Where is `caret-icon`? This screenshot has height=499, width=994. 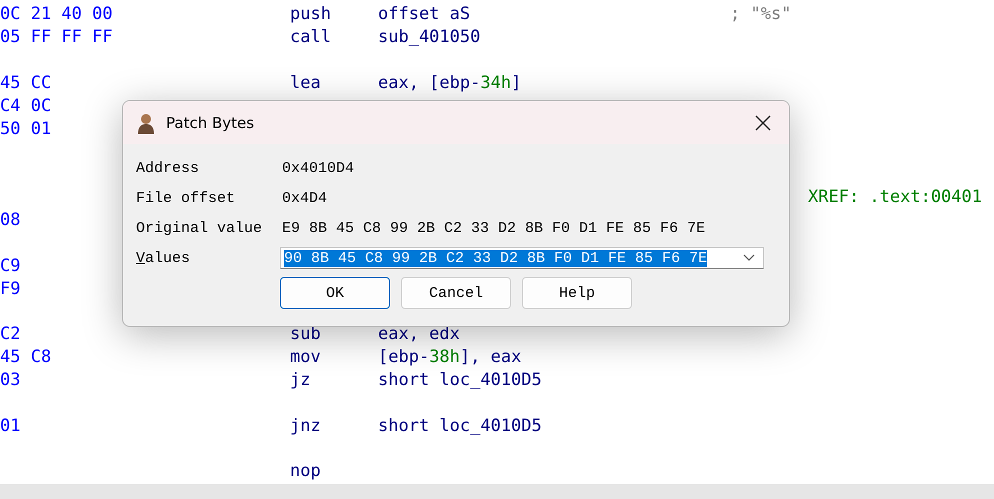 caret-icon is located at coordinates (749, 258).